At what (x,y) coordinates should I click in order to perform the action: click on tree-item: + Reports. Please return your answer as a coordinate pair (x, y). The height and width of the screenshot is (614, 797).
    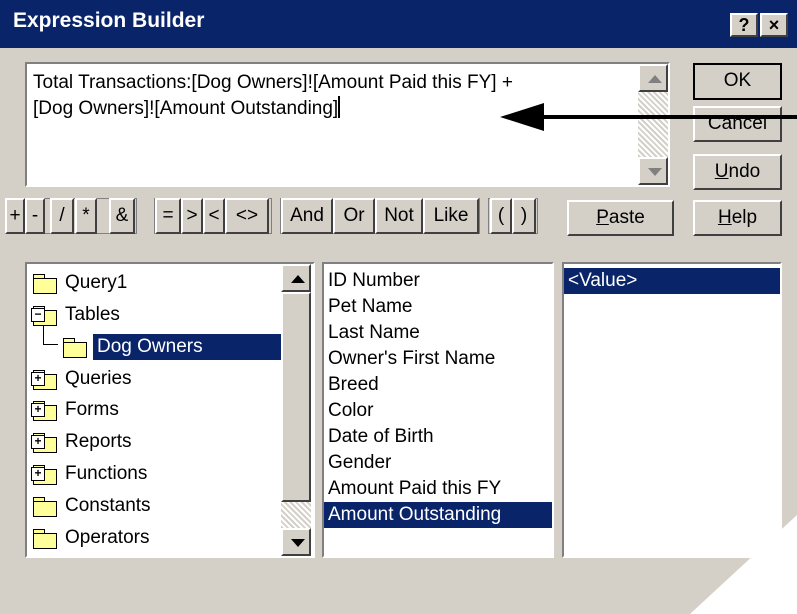
    Looking at the image, I should click on (153, 443).